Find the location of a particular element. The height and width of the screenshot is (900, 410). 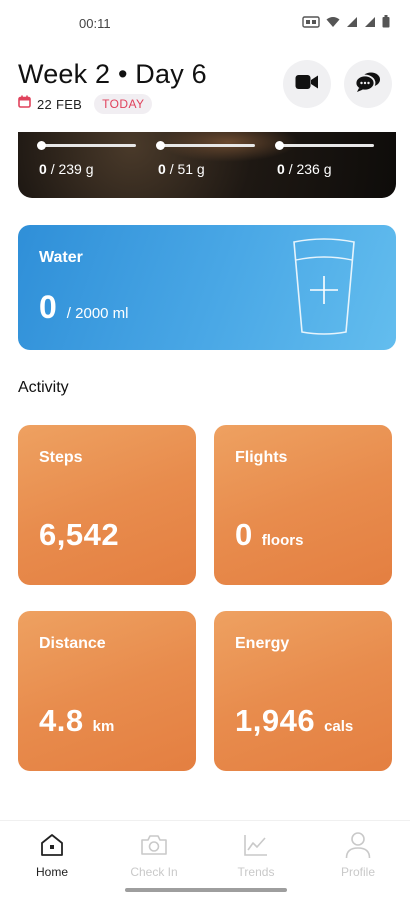

camera-icon is located at coordinates (154, 847).